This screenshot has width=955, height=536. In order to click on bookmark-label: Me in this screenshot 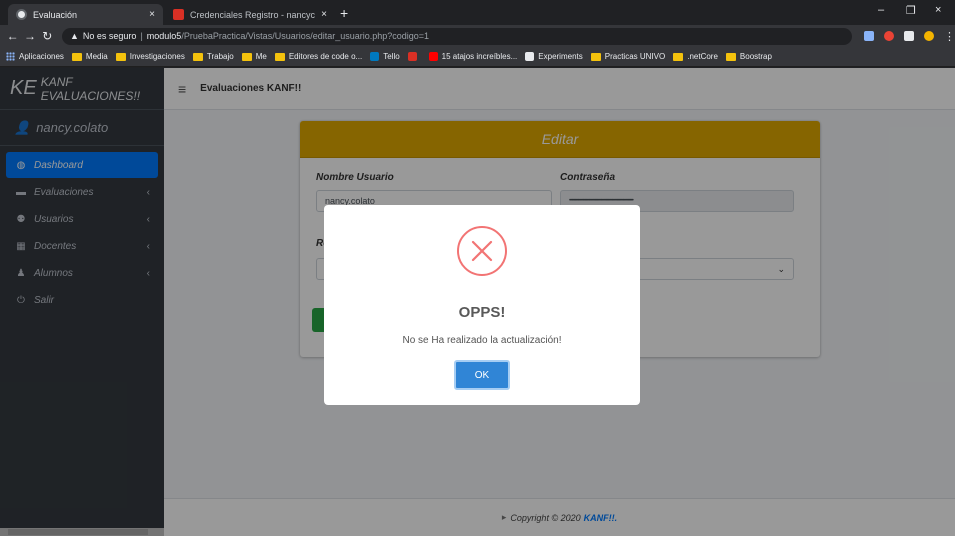, I will do `click(261, 56)`.